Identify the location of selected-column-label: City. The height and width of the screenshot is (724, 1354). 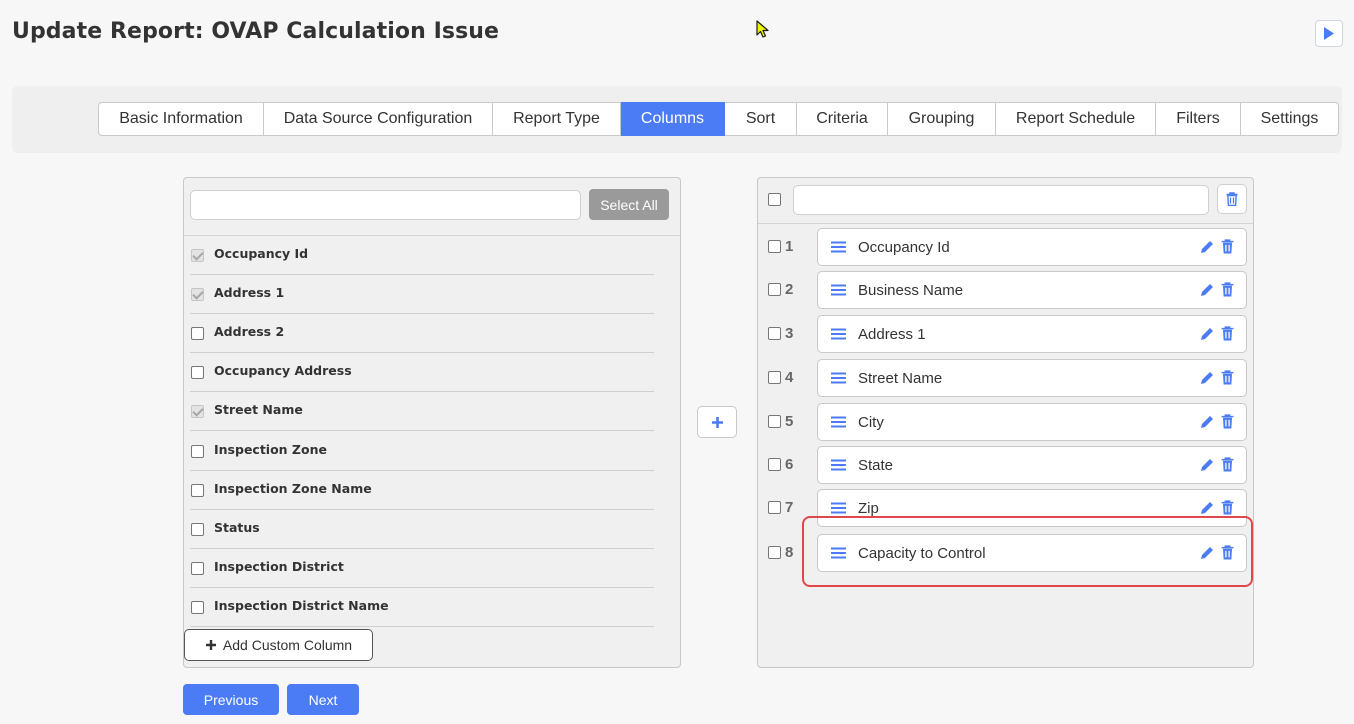
(871, 422).